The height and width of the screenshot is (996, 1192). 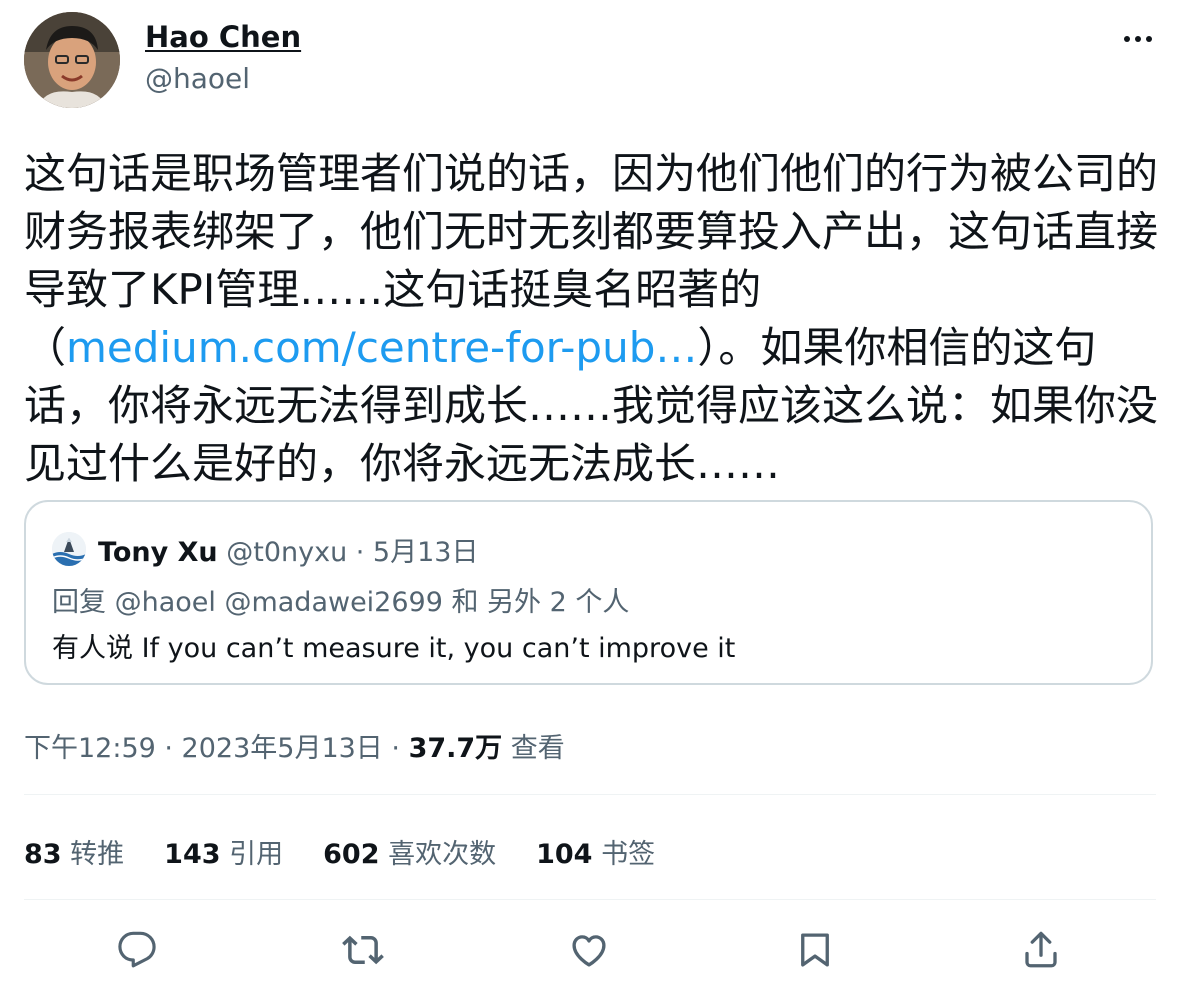 What do you see at coordinates (348, 552) in the screenshot?
I see `quote-handle-date: @t0nyxu · 5月13日` at bounding box center [348, 552].